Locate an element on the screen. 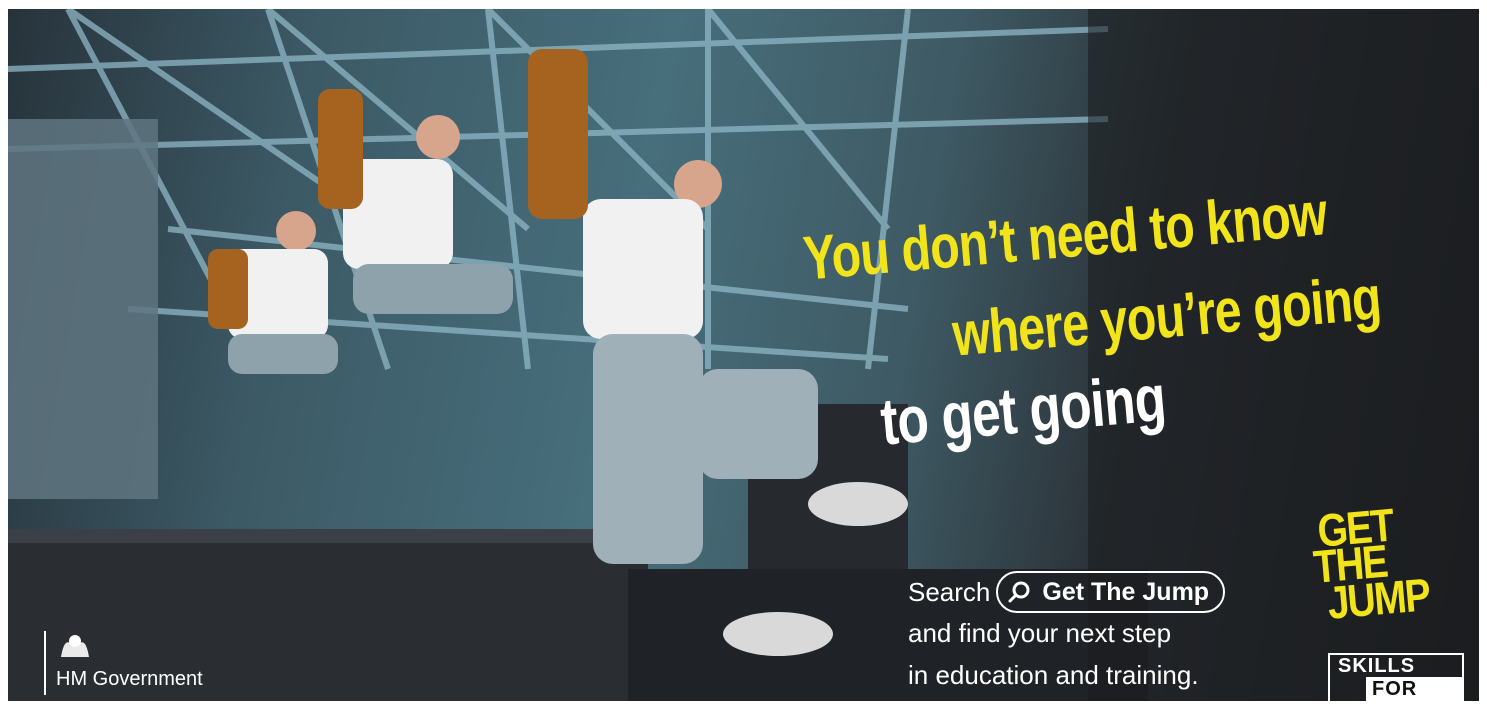 This screenshot has height=710, width=1487. royal-crest-icon is located at coordinates (130, 647).